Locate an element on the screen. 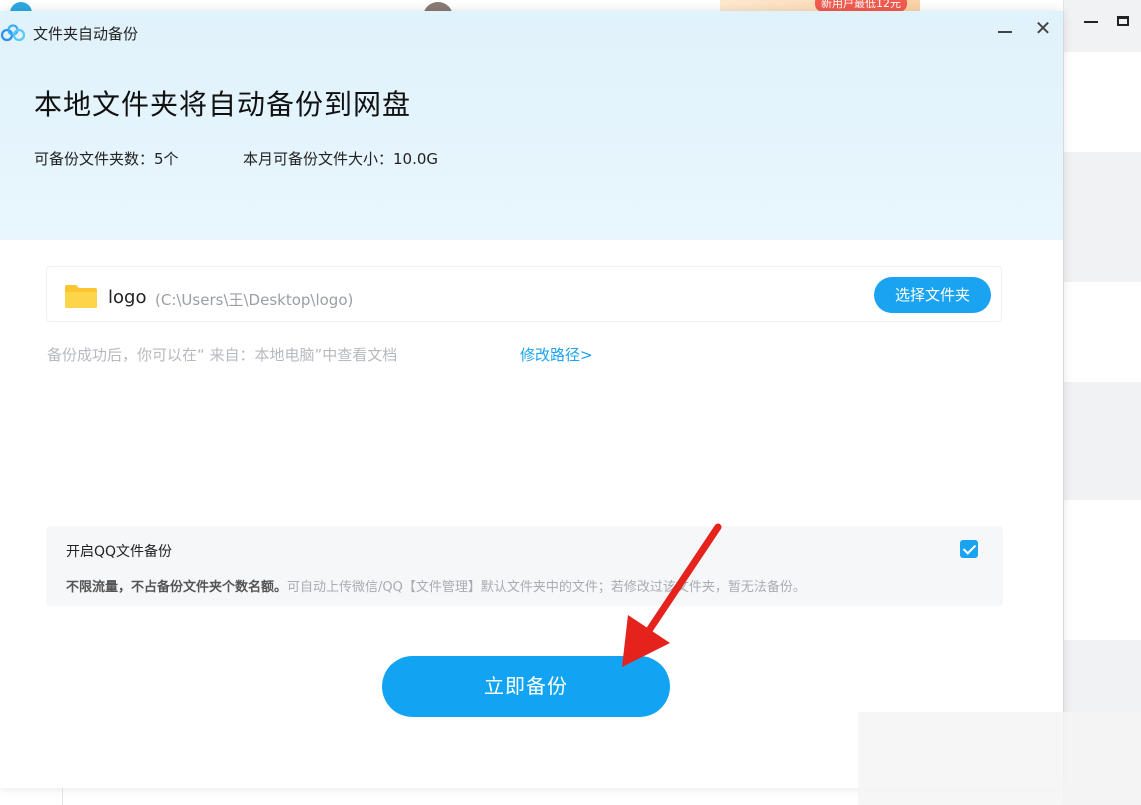 Image resolution: width=1141 pixels, height=805 pixels. folder-name: logo is located at coordinates (127, 297).